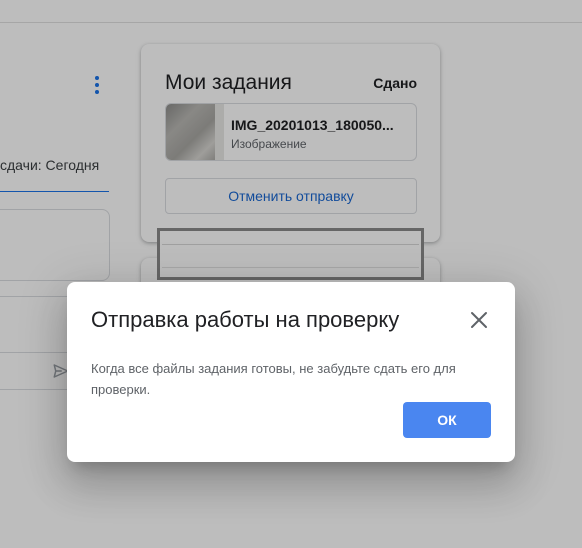 This screenshot has width=582, height=548. What do you see at coordinates (245, 319) in the screenshot?
I see `dialog-title: Отправка работы на проверку` at bounding box center [245, 319].